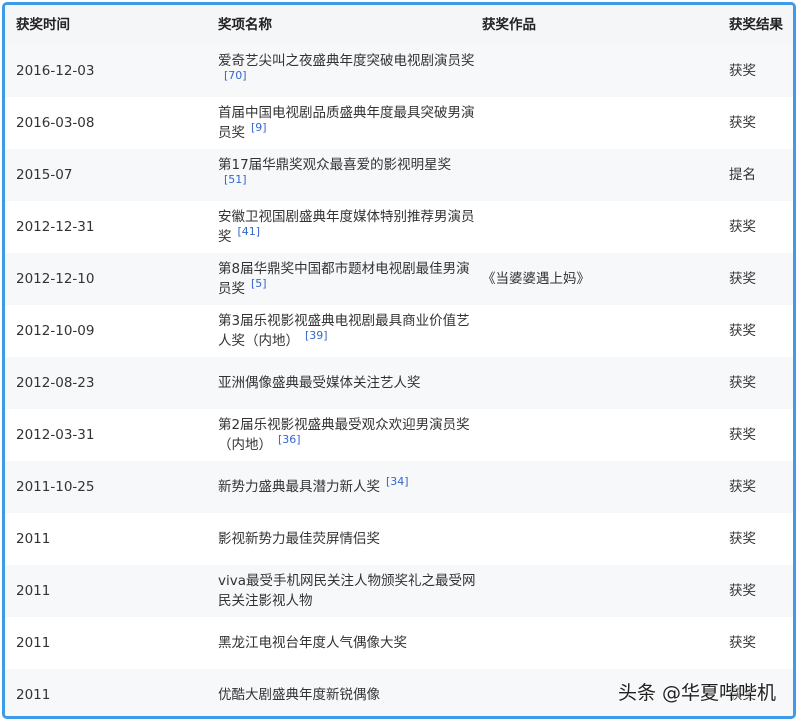  What do you see at coordinates (289, 439) in the screenshot?
I see `reference-link: [36]` at bounding box center [289, 439].